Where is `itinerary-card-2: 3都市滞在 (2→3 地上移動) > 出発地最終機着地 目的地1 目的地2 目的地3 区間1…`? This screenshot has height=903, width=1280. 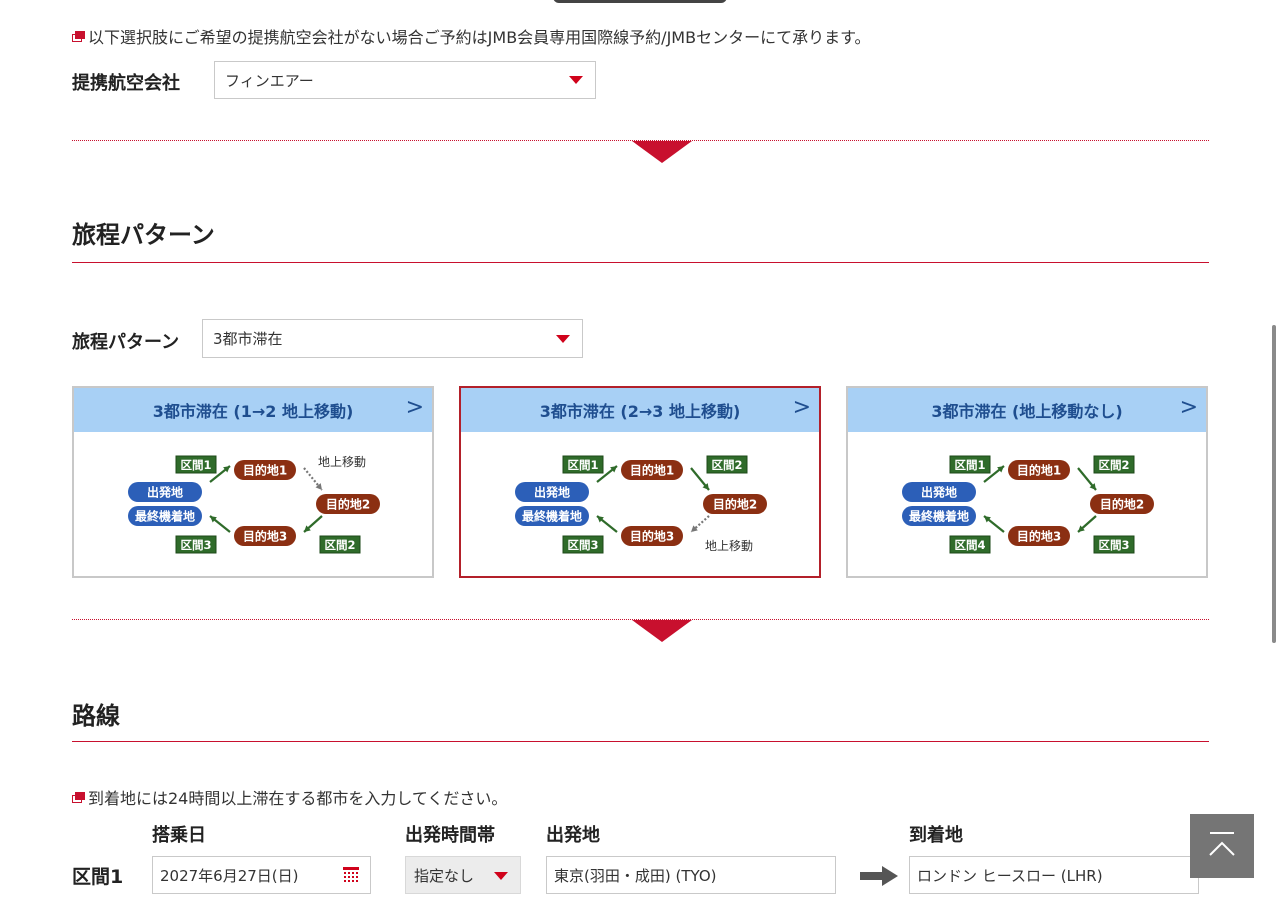 itinerary-card-2: 3都市滞在 (2→3 地上移動) > 出発地最終機着地 目的地1 目的地2 目的地3 区間1… is located at coordinates (640, 482).